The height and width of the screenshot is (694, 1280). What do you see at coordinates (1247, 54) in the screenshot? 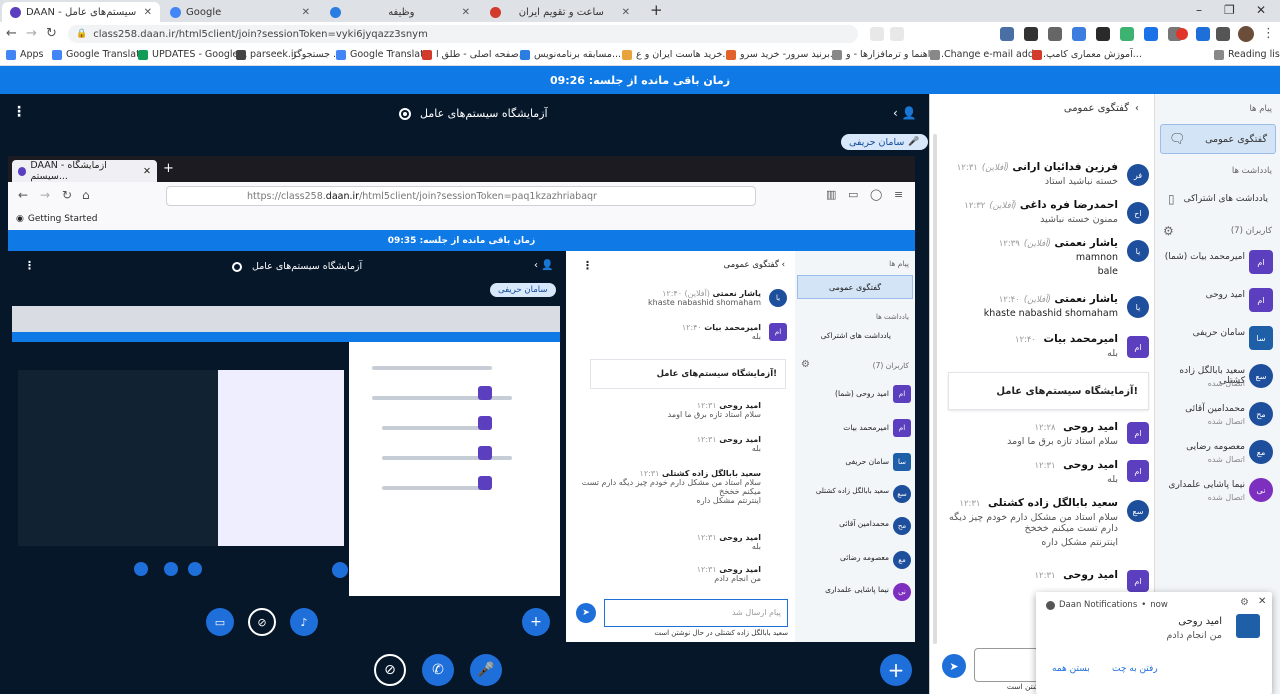
I see `reading-list: Reading list` at bounding box center [1247, 54].